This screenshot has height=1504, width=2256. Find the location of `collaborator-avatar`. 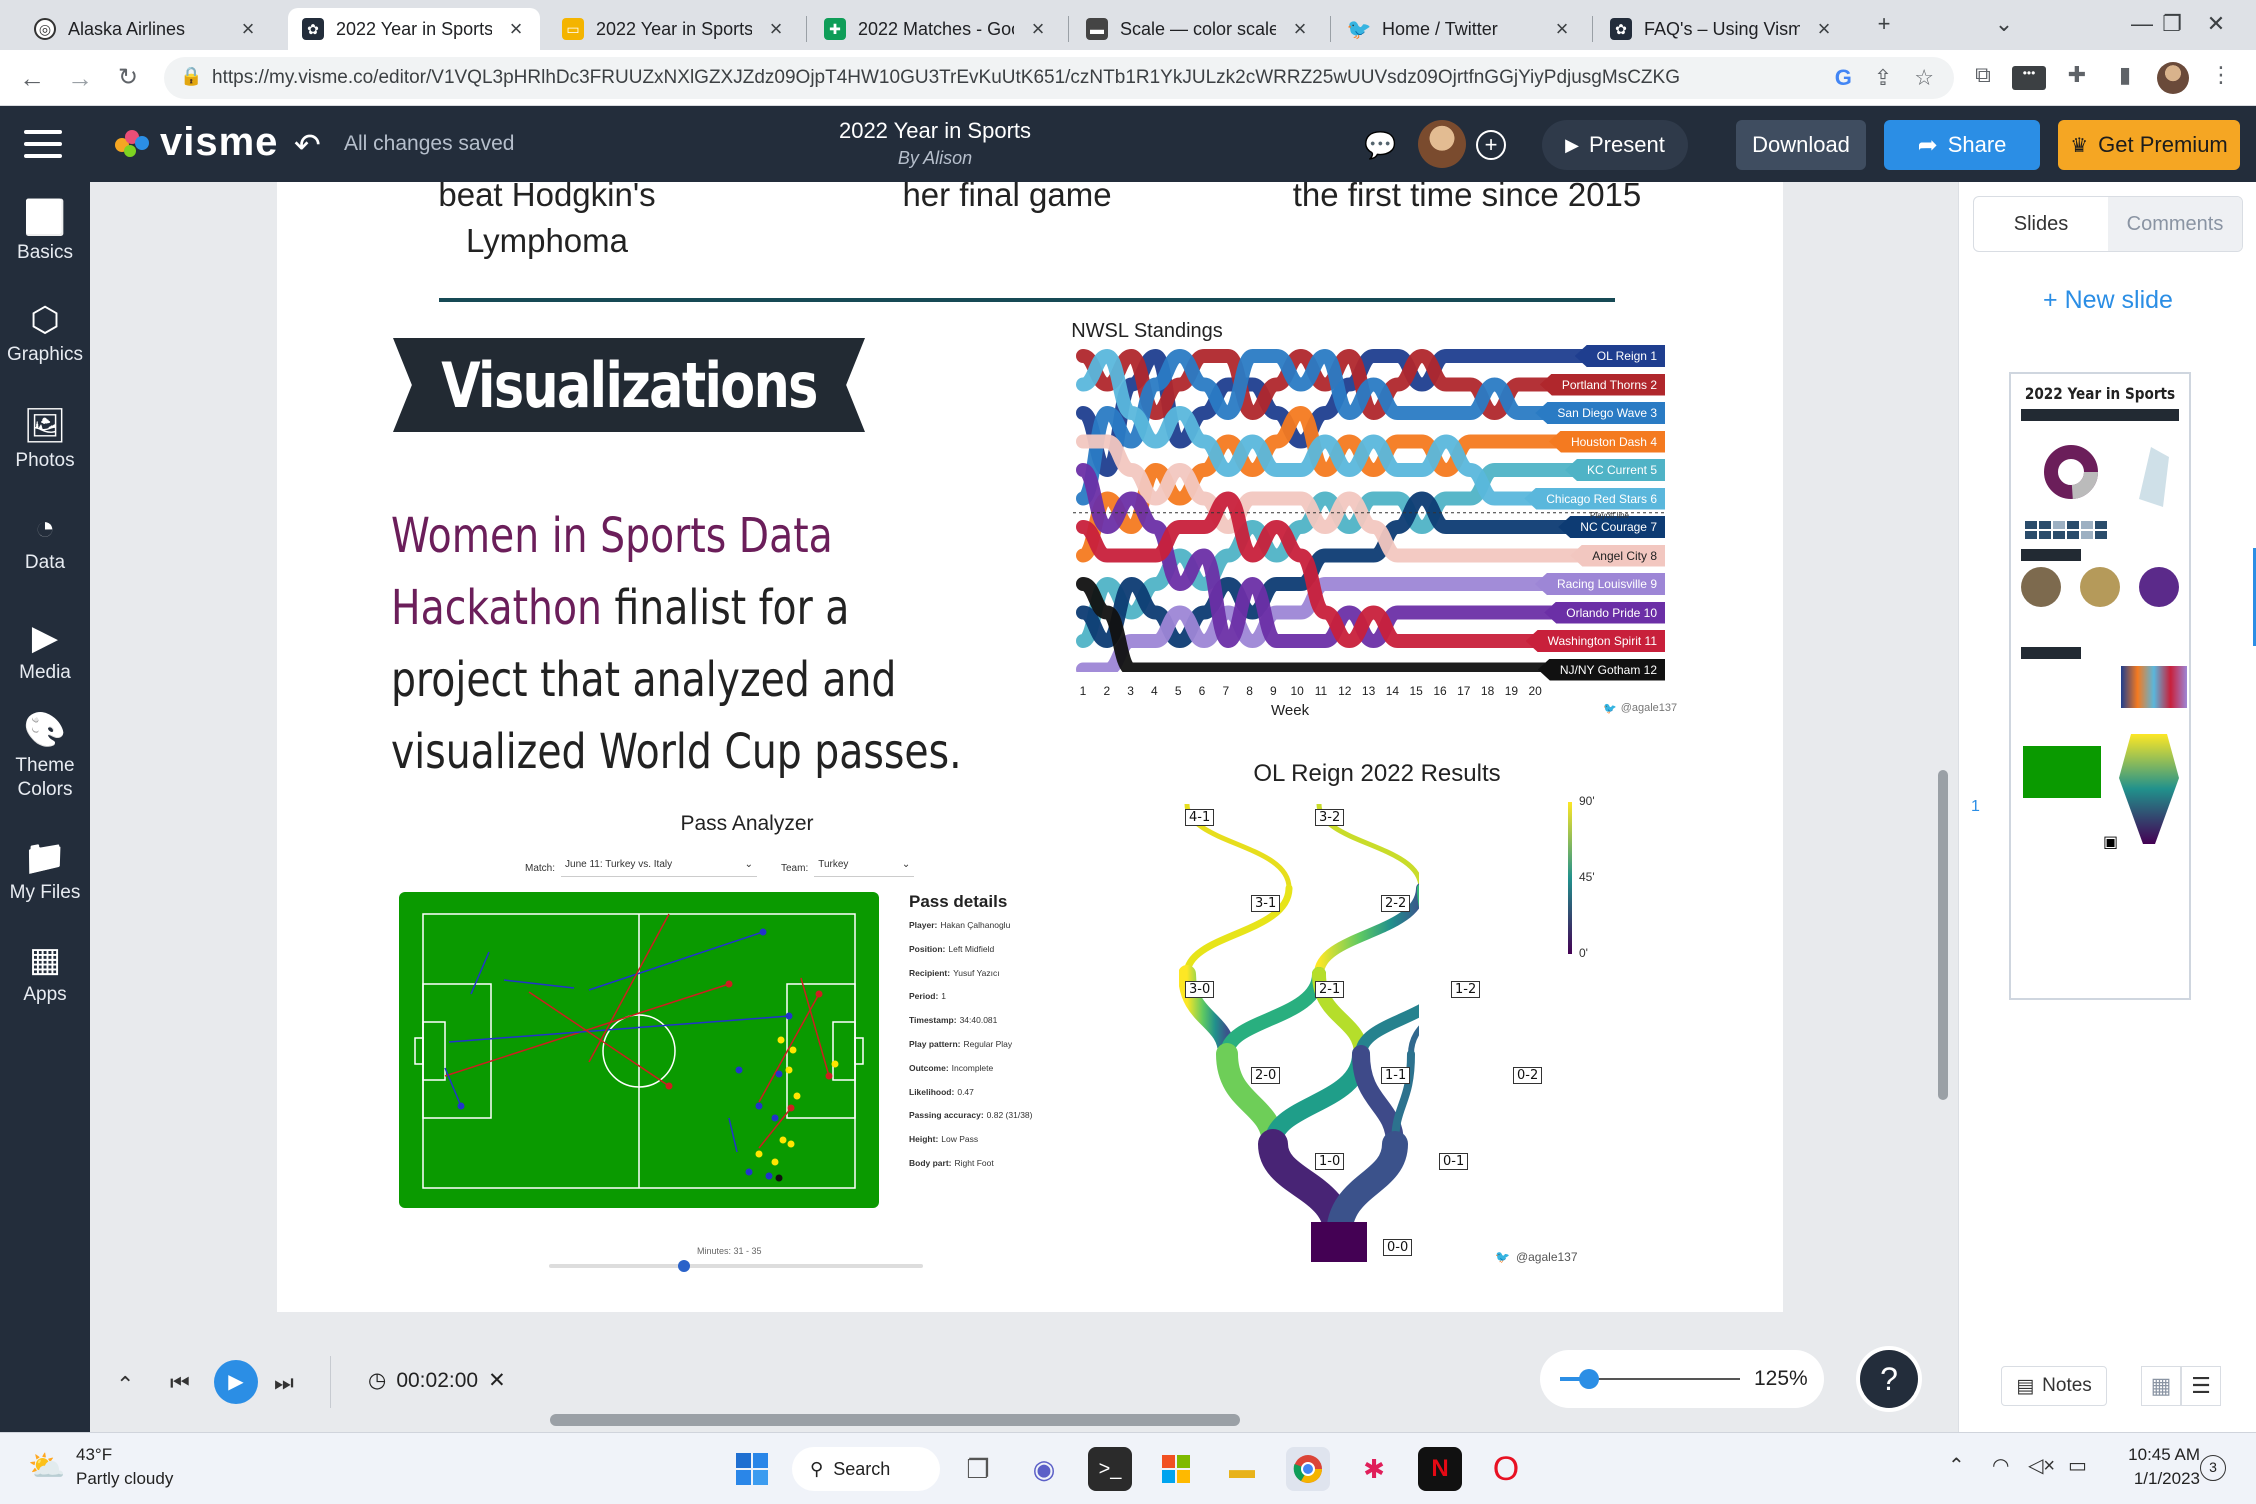

collaborator-avatar is located at coordinates (1442, 144).